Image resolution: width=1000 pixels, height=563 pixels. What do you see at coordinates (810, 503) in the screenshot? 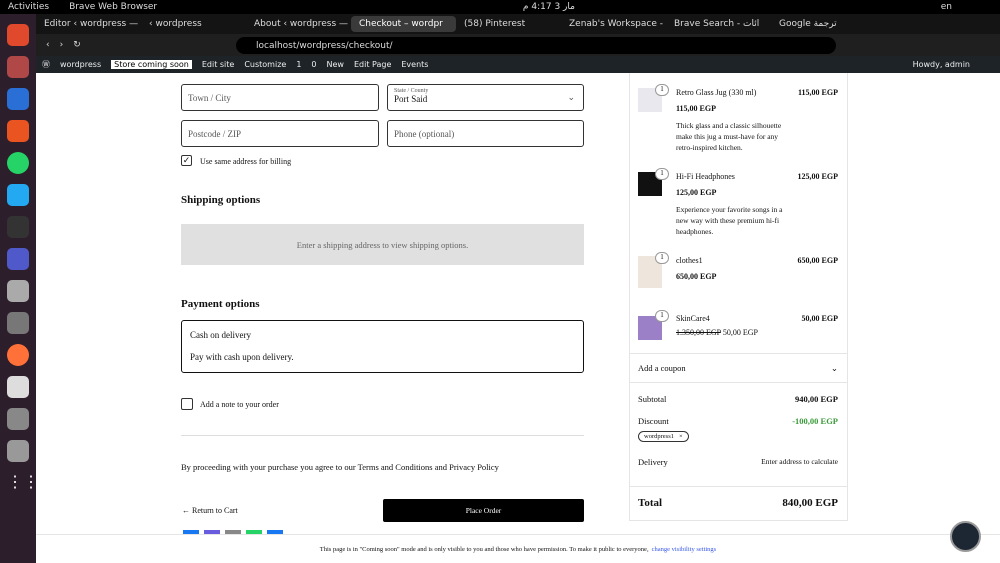
I see `total-value: 840,00 EGP` at bounding box center [810, 503].